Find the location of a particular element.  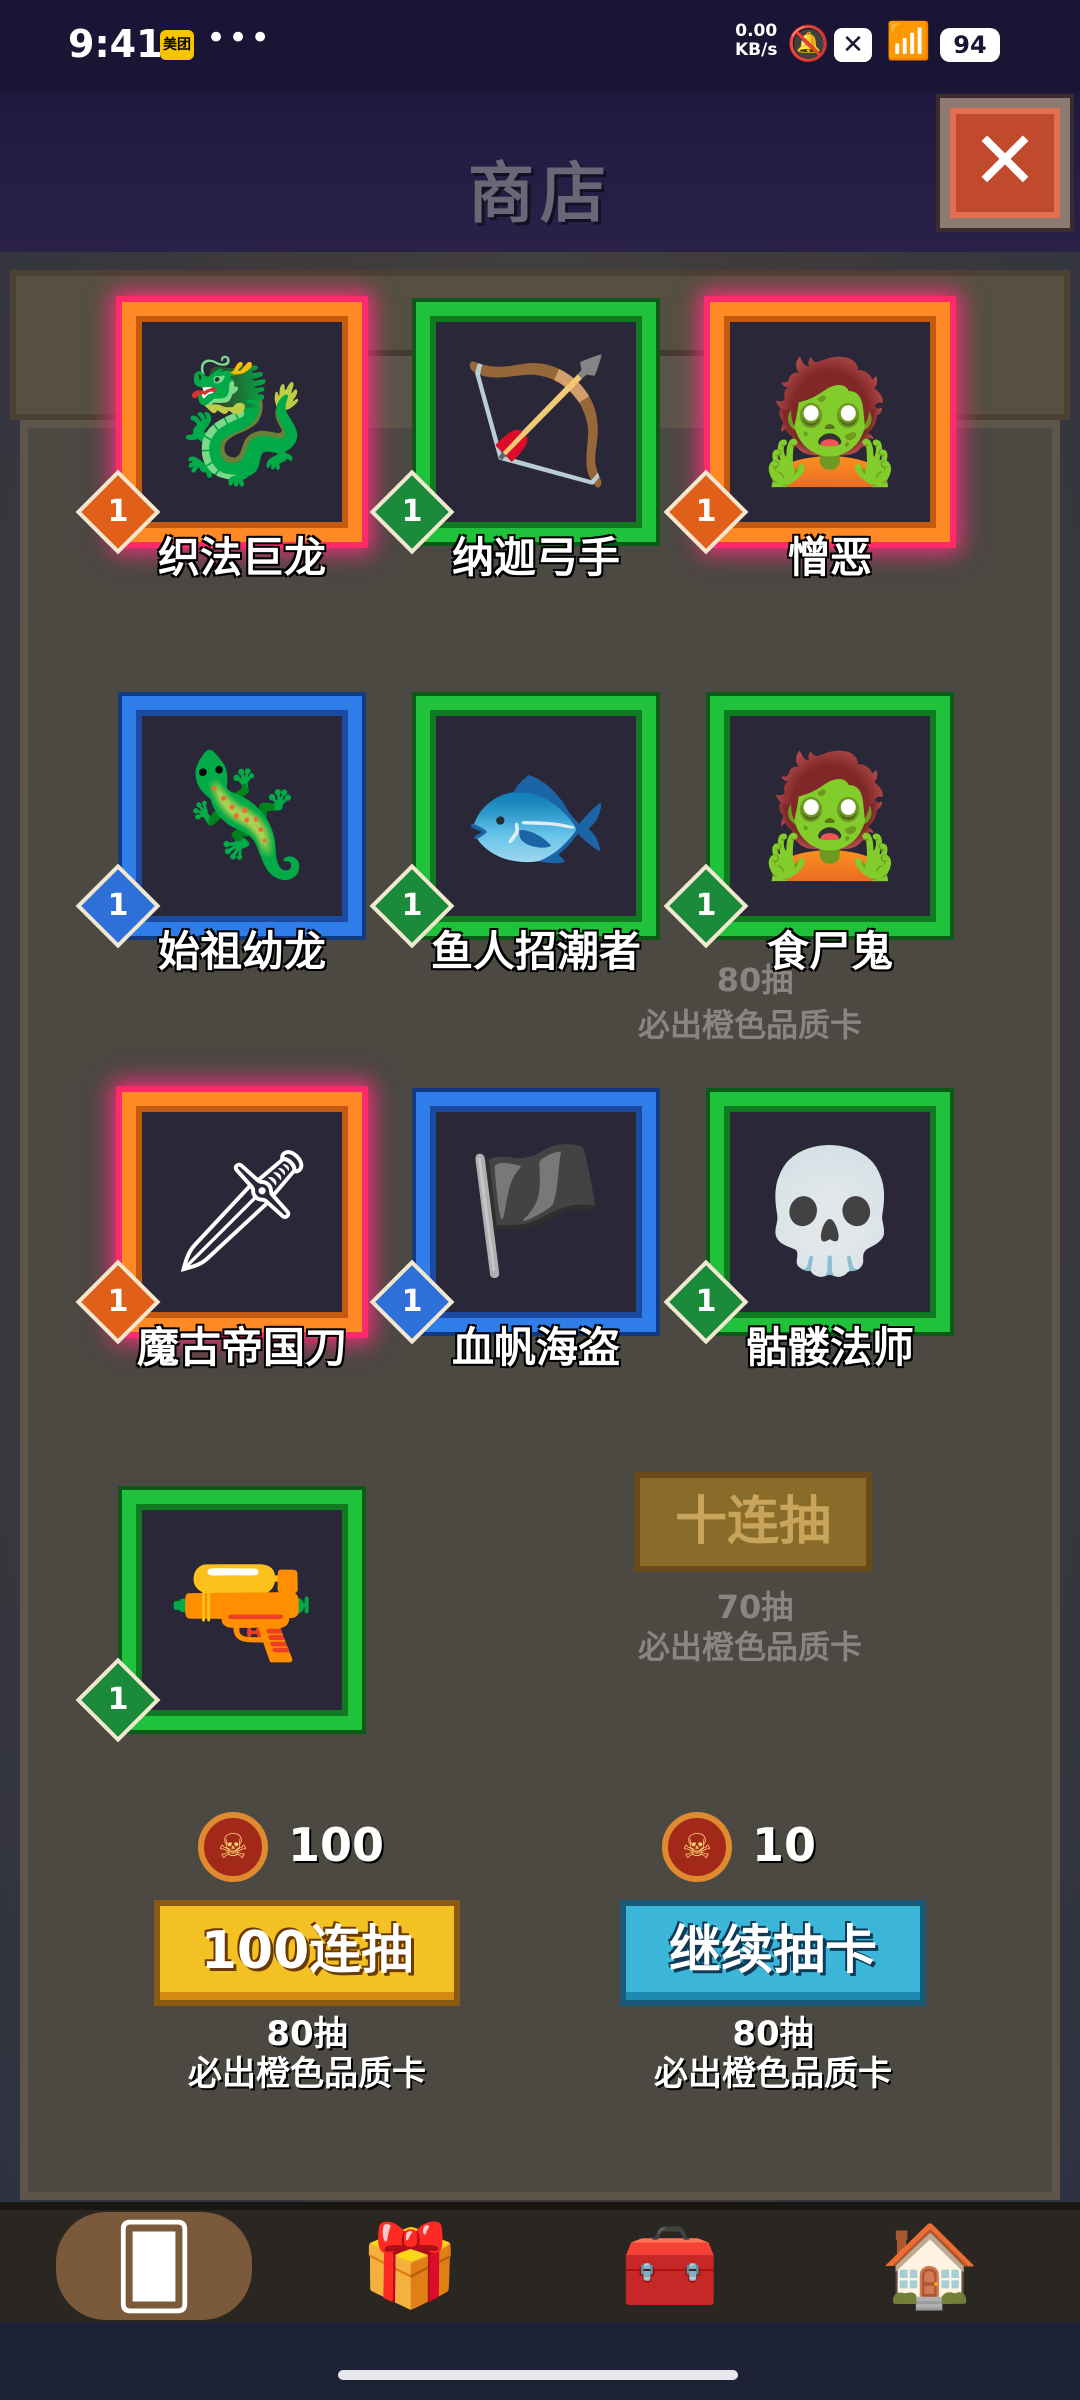

system-nav-bar is located at coordinates (540, 2361).